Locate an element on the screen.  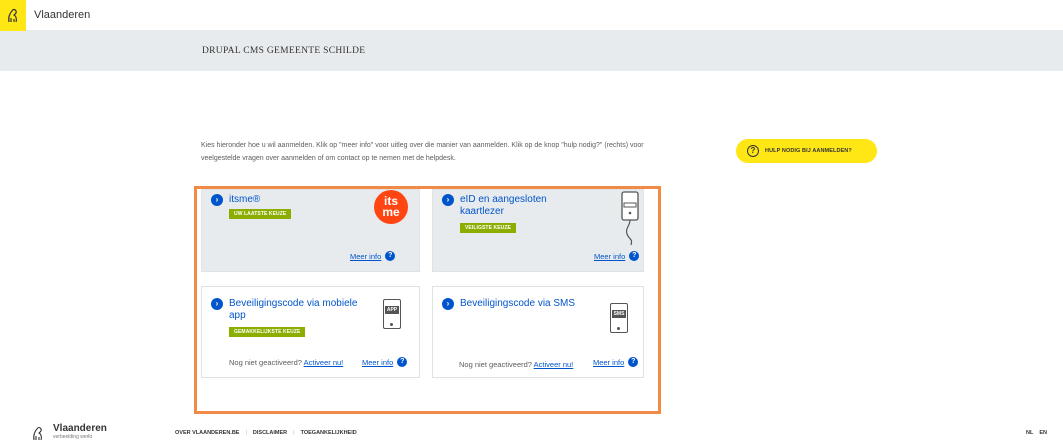
site-title: DRUPAL CMS GEMEENTE SCHILDE is located at coordinates (284, 51).